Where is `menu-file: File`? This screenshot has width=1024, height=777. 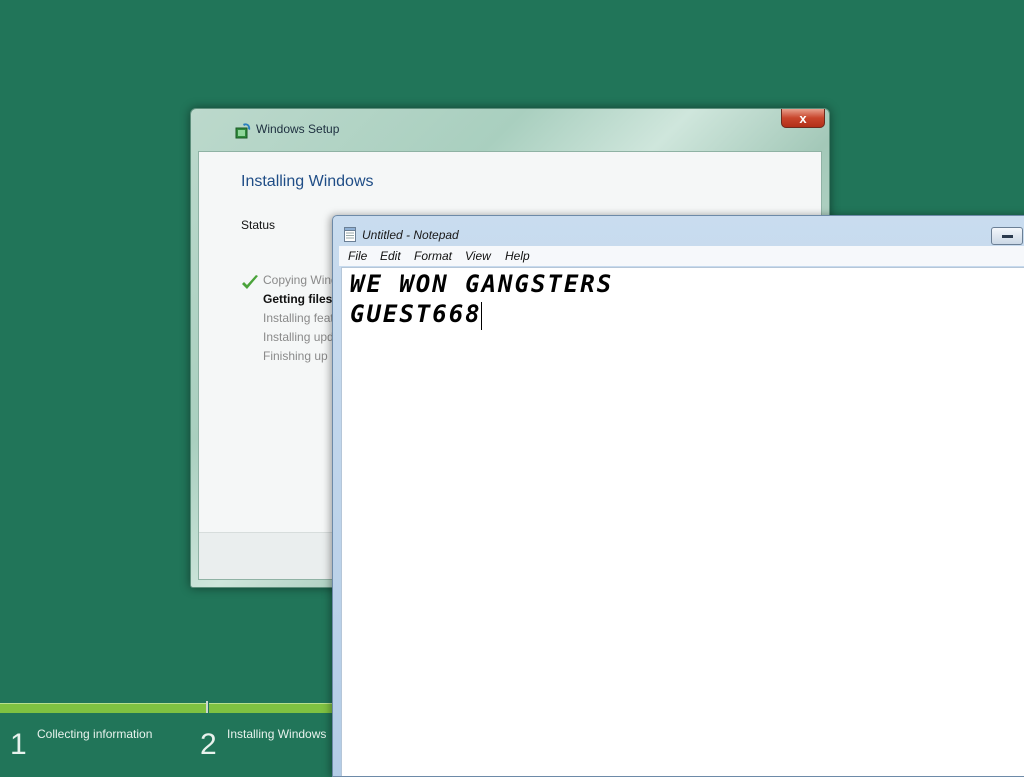
menu-file: File is located at coordinates (357, 256).